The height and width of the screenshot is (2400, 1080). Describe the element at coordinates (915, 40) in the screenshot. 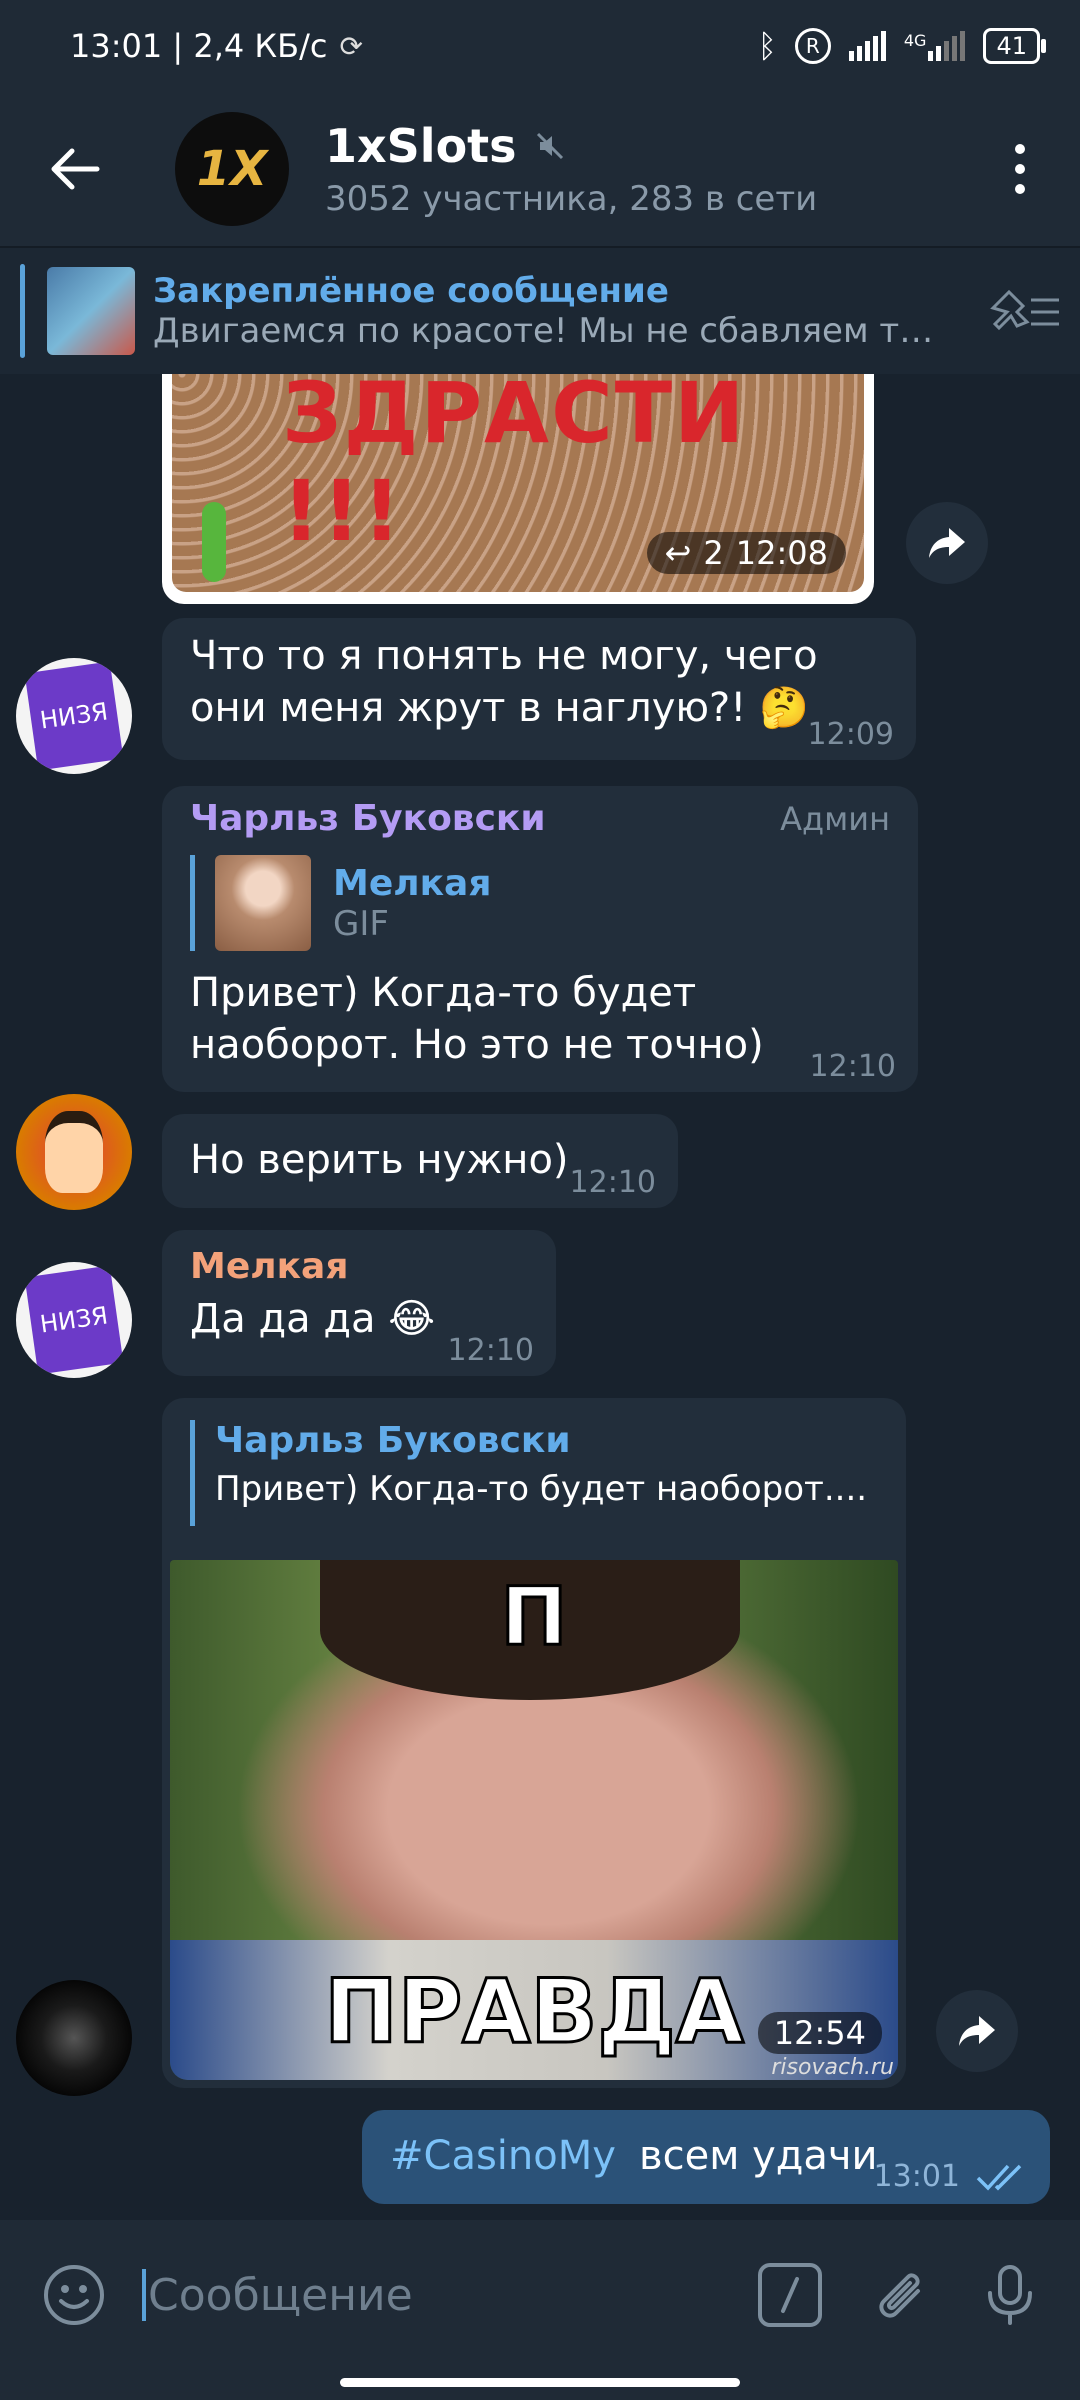

I see `network-type: 4G` at that location.